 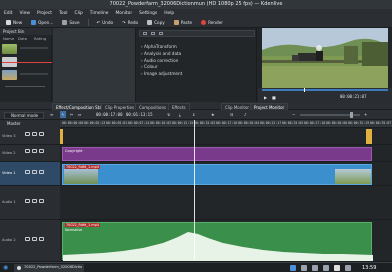 I want to click on effect-category: › Analysis and data, so click(x=196, y=54).